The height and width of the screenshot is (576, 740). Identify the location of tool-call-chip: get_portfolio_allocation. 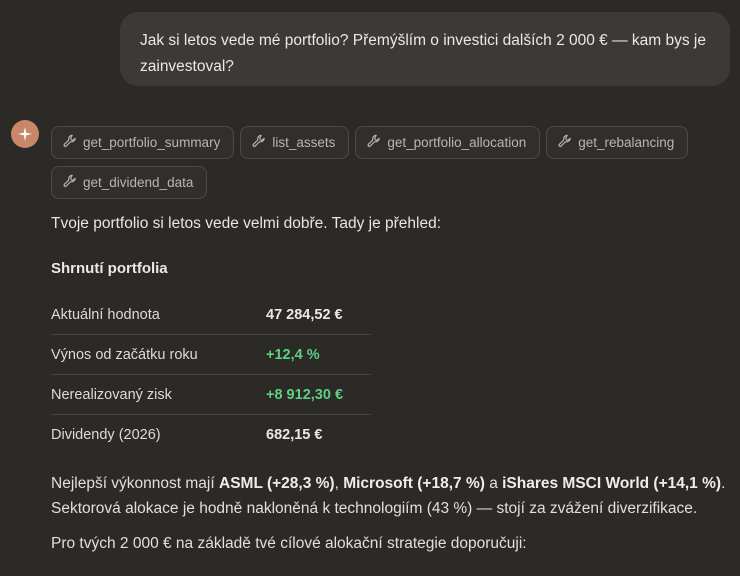
(448, 142).